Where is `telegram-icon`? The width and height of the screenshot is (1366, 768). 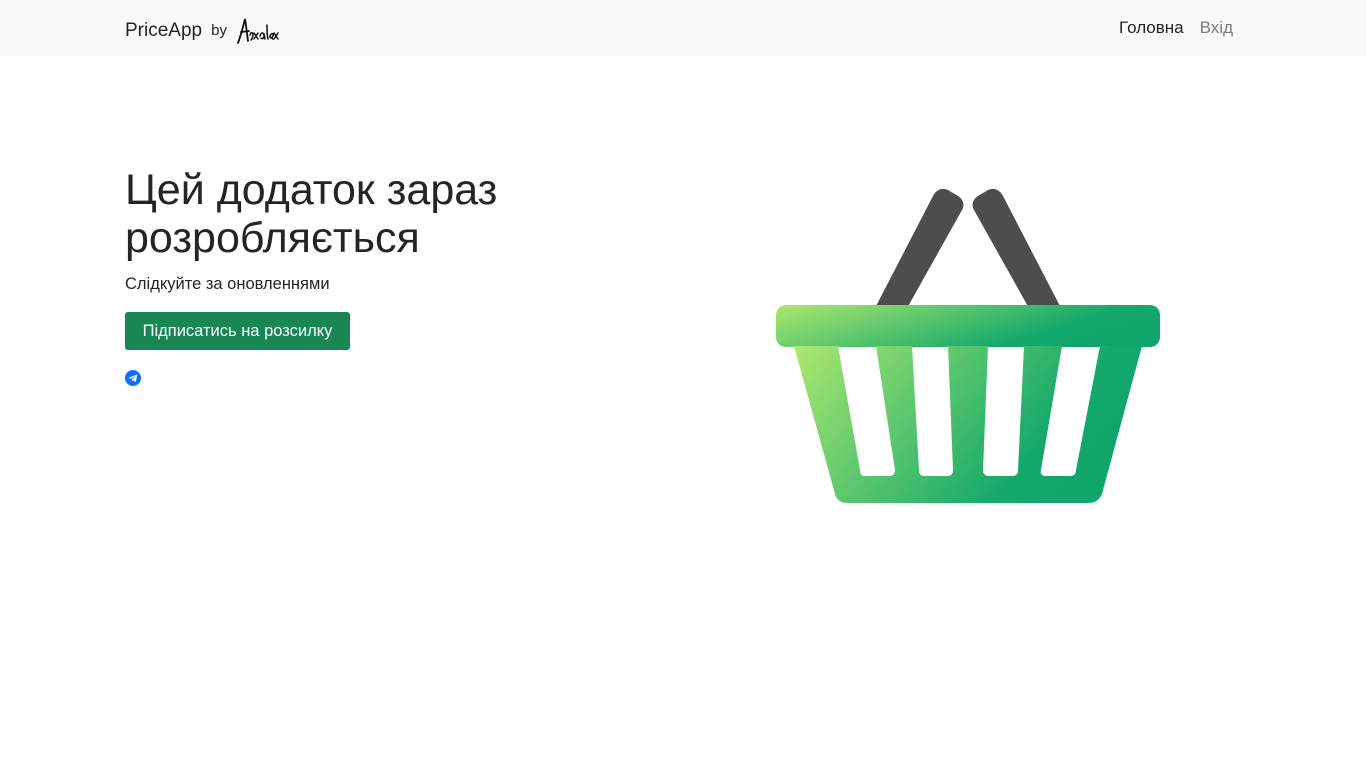 telegram-icon is located at coordinates (133, 378).